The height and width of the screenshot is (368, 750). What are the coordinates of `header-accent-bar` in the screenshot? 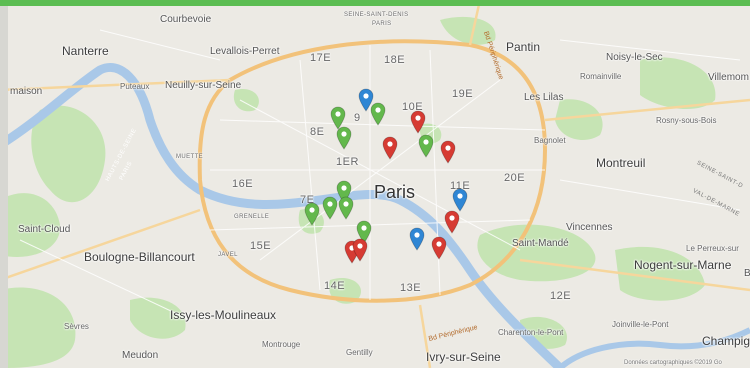 It's located at (375, 3).